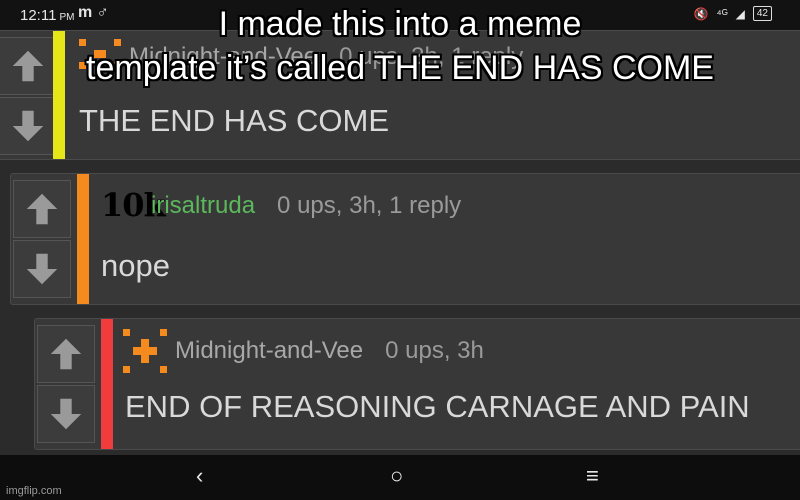  What do you see at coordinates (400, 68) in the screenshot?
I see `caption-line-2: template it’s called THE END HAS COME` at bounding box center [400, 68].